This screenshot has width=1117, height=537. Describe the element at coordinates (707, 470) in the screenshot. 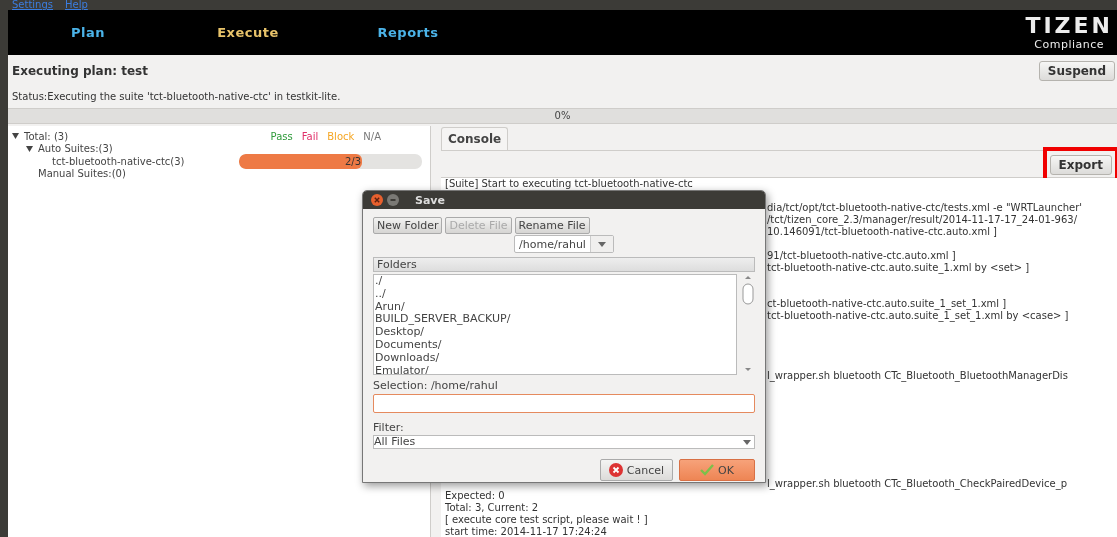

I see `checkmark-icon` at that location.